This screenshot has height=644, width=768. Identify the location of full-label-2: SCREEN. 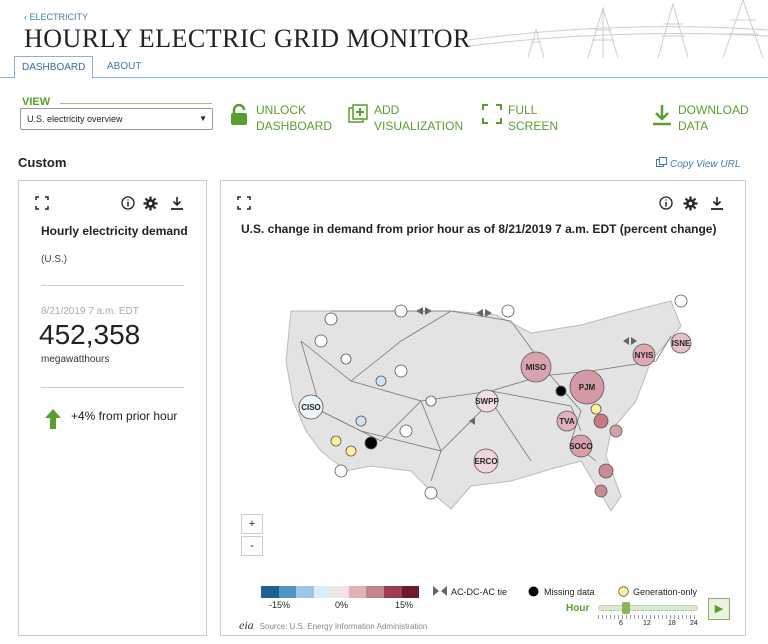
(533, 126).